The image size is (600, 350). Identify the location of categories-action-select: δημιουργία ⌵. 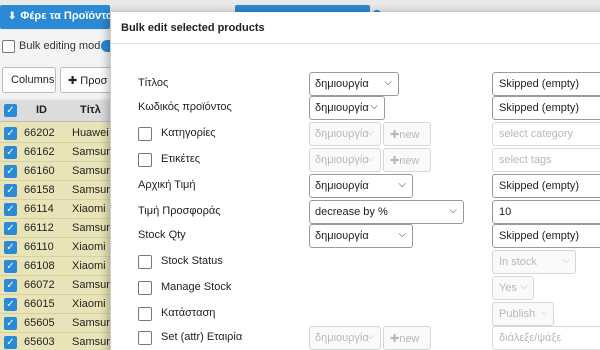
(345, 134).